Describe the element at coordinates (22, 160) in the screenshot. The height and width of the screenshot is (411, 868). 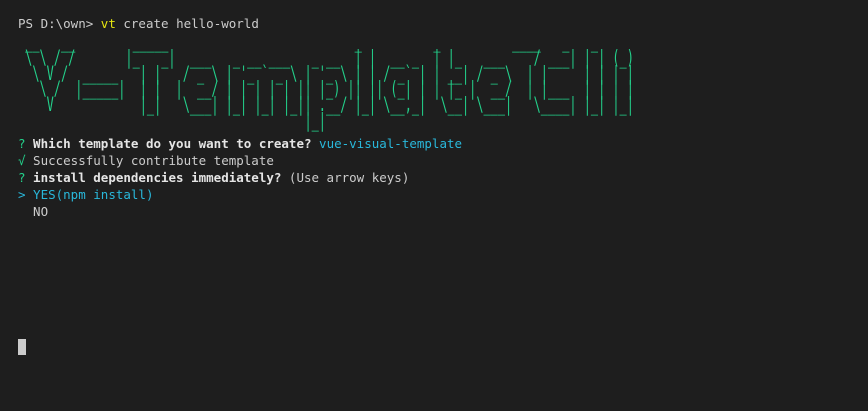
I see `check-icon: √` at that location.